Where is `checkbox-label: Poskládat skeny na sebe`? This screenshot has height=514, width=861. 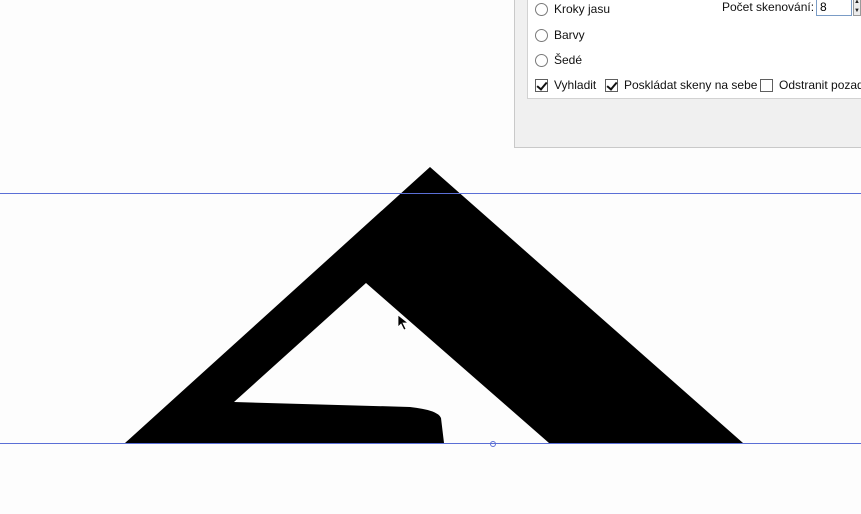 checkbox-label: Poskládat skeny na sebe is located at coordinates (691, 85).